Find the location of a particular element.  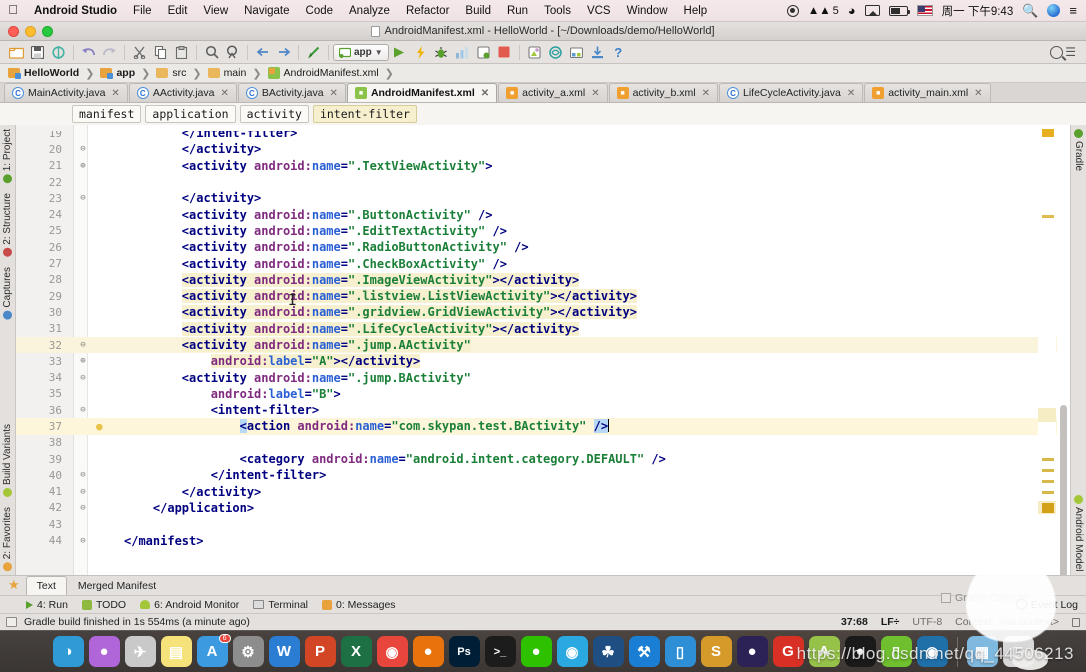

stop-icon is located at coordinates (504, 52).